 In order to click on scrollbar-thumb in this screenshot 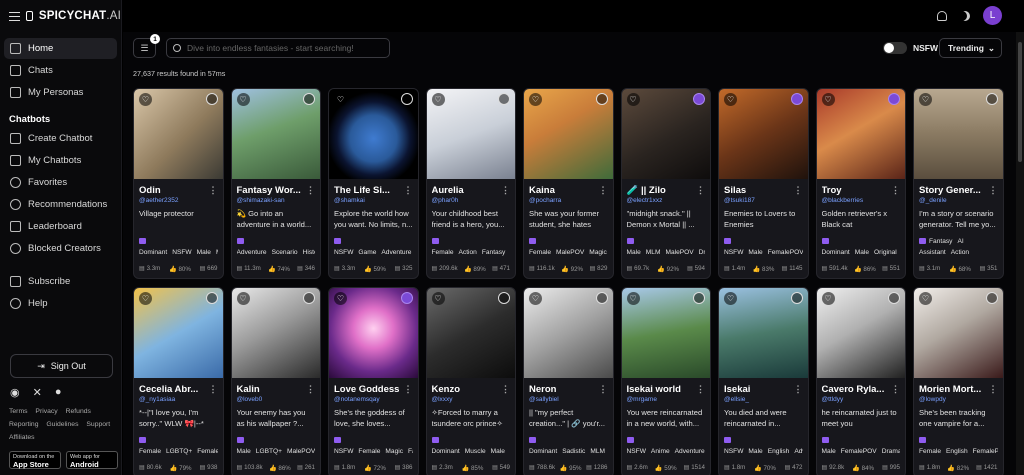, I will do `click(1020, 102)`.